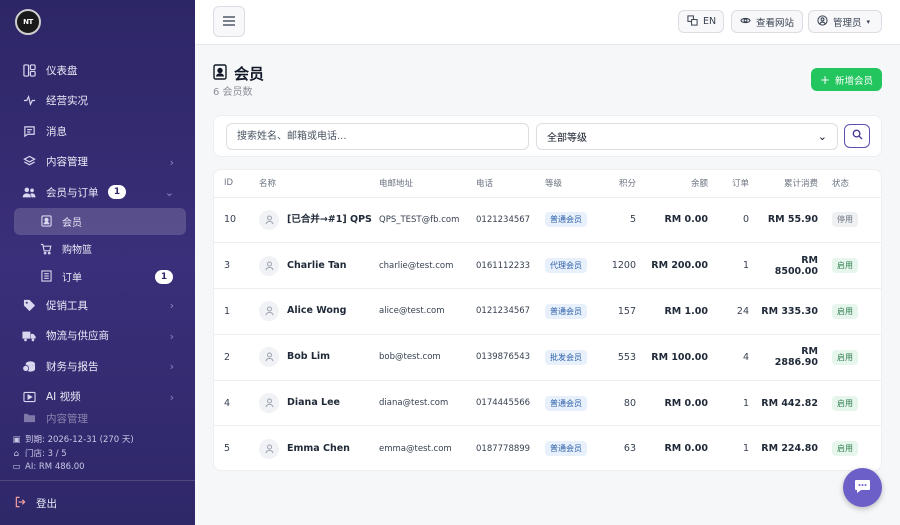 The width and height of the screenshot is (900, 525). What do you see at coordinates (100, 366) in the screenshot?
I see `sidebar-item-finance: 财务与报告 ›` at bounding box center [100, 366].